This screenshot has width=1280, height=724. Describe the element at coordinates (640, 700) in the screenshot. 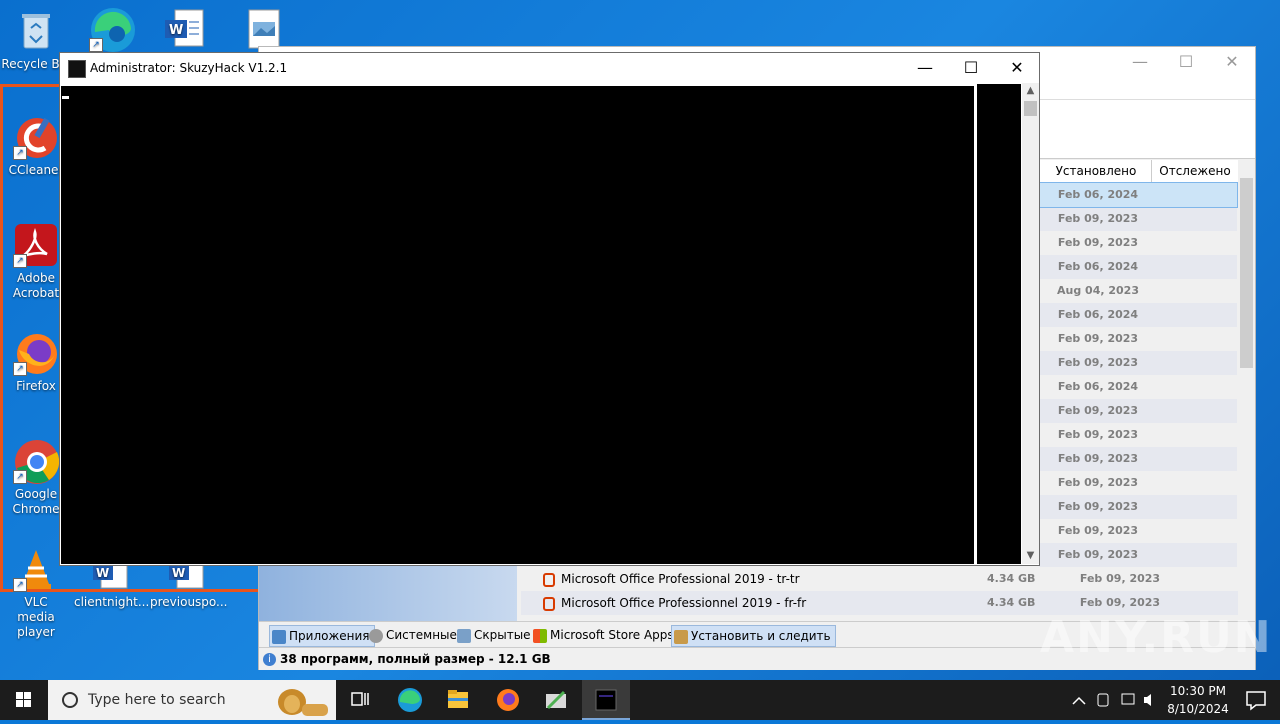

I see `taskbar: Type here to search 10:30 PM 8/10/2024` at that location.